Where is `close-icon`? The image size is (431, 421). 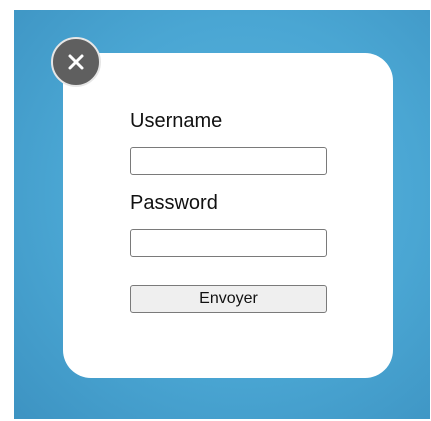 close-icon is located at coordinates (76, 62).